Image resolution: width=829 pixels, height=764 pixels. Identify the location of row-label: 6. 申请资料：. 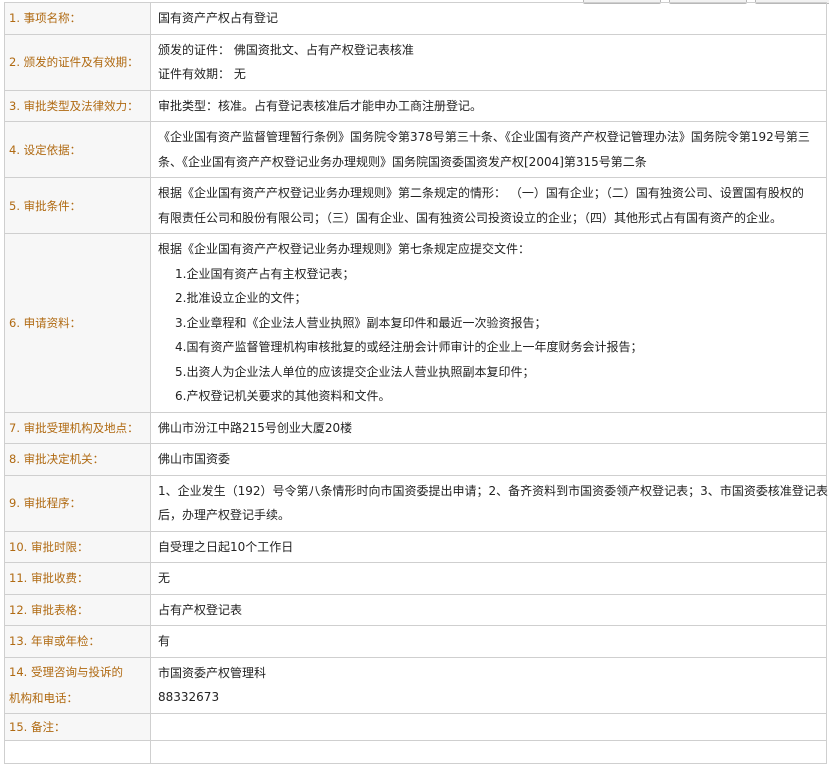
(77, 323).